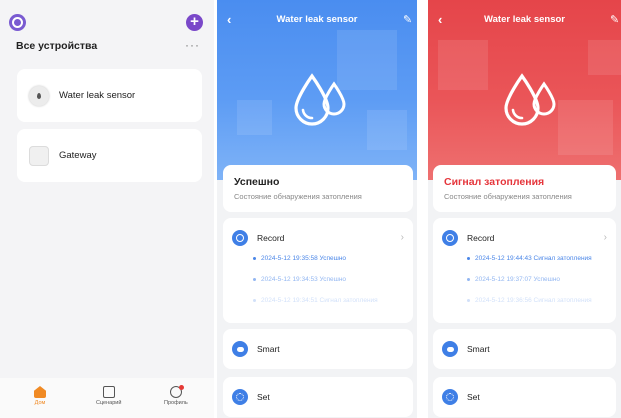 The height and width of the screenshot is (418, 621). I want to click on record-item: 2024-5-12 19:37:07 Успешно, so click(529, 279).